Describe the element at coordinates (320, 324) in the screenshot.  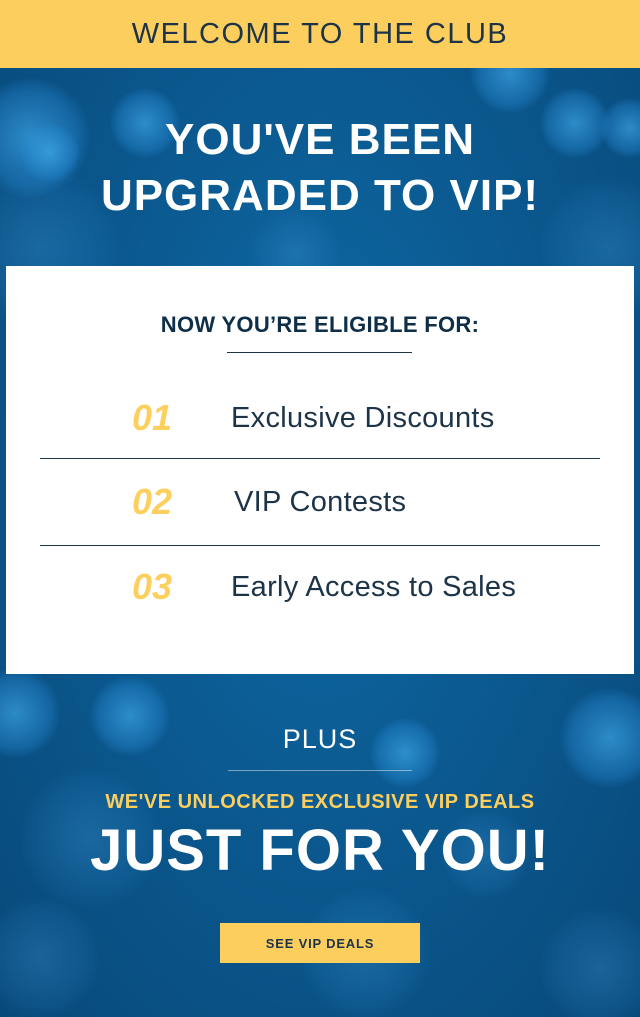
I see `benefits-heading: NOW YOU’RE ELIGIBLE FOR:` at that location.